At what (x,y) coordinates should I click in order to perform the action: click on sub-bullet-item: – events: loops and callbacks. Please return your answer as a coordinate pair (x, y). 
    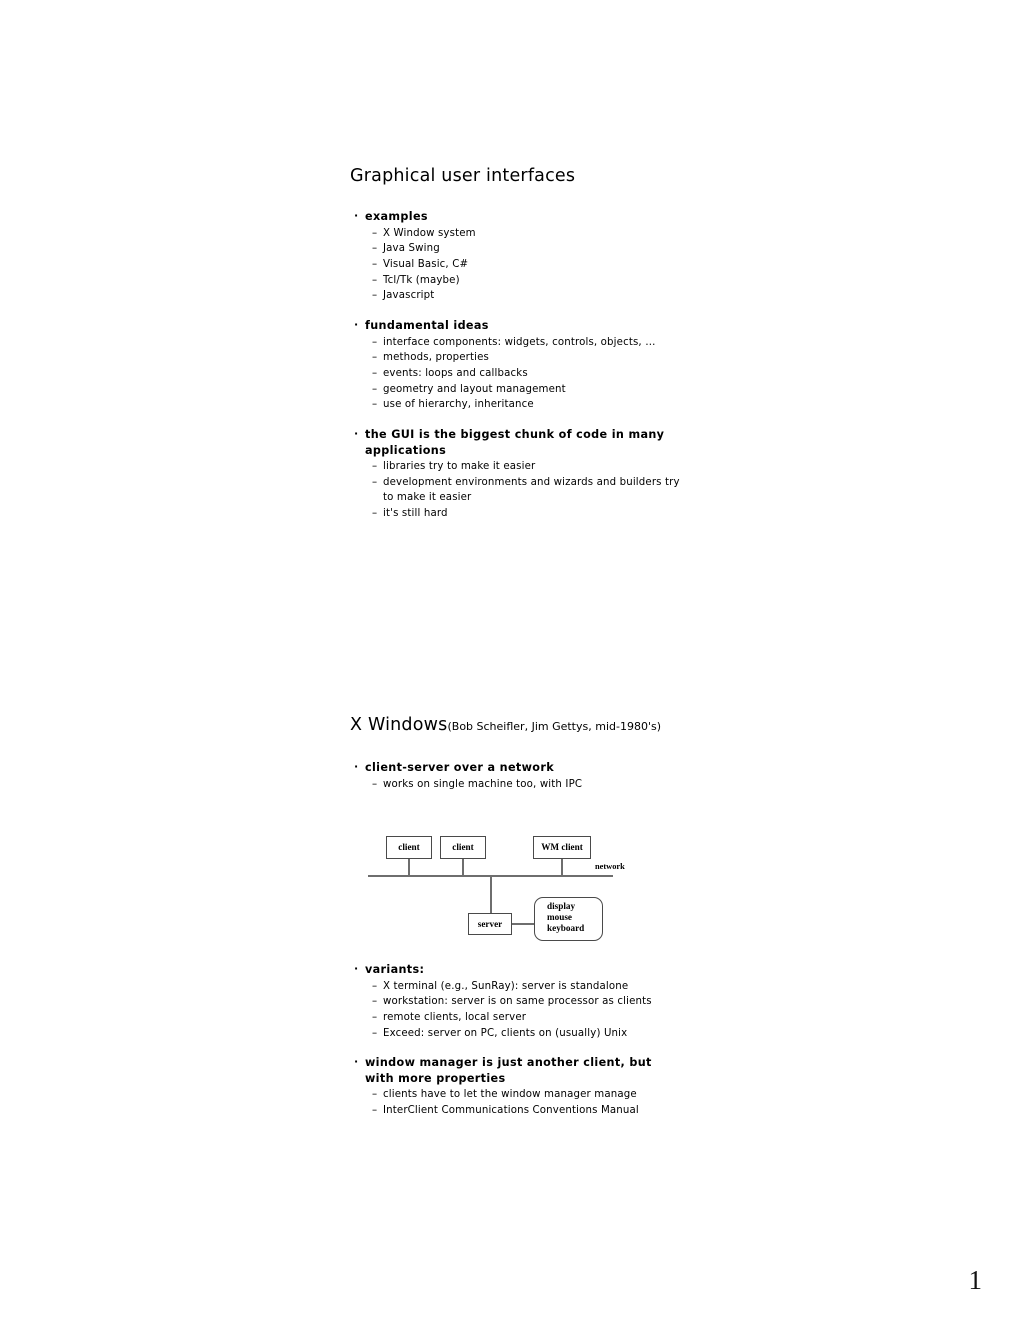
    Looking at the image, I should click on (516, 374).